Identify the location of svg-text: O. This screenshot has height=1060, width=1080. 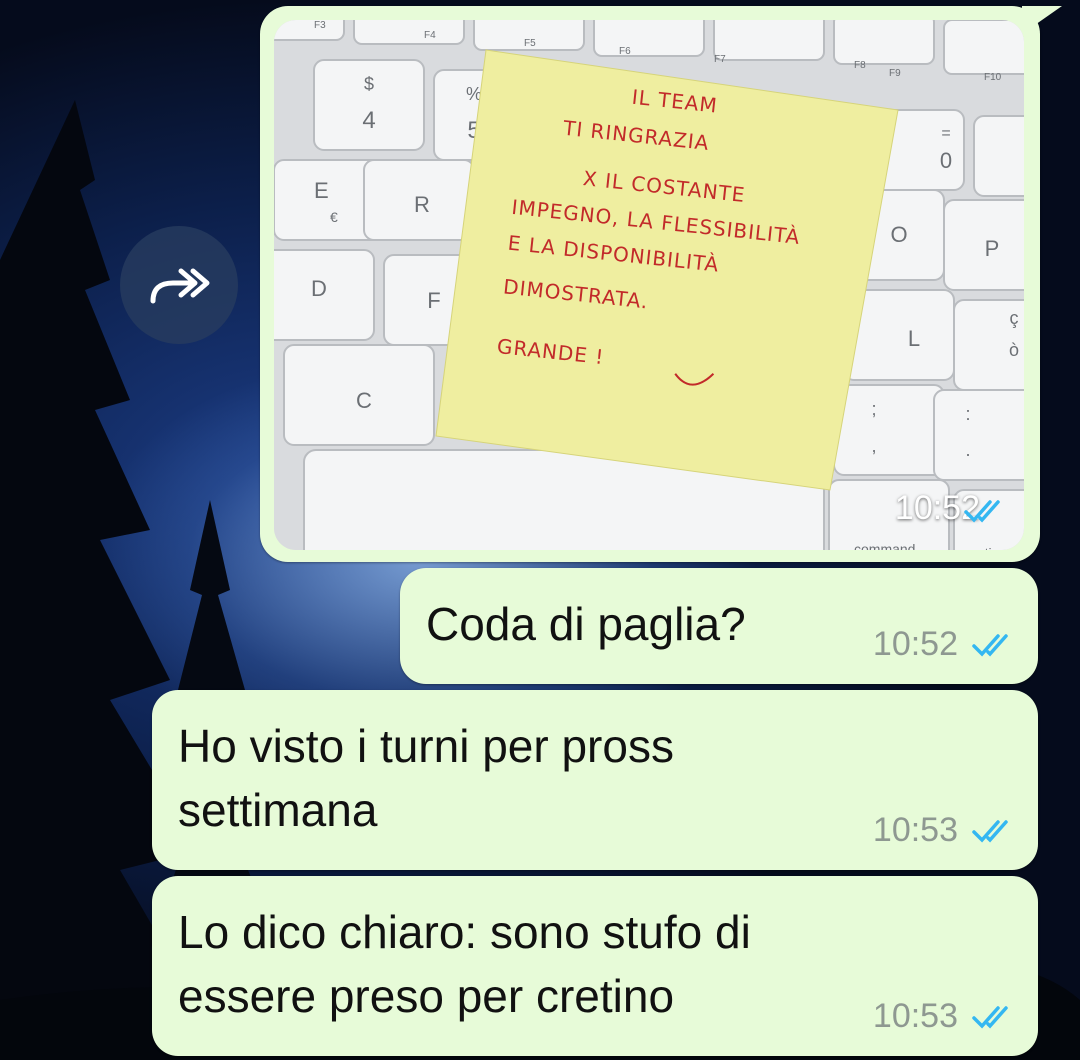
(898, 234).